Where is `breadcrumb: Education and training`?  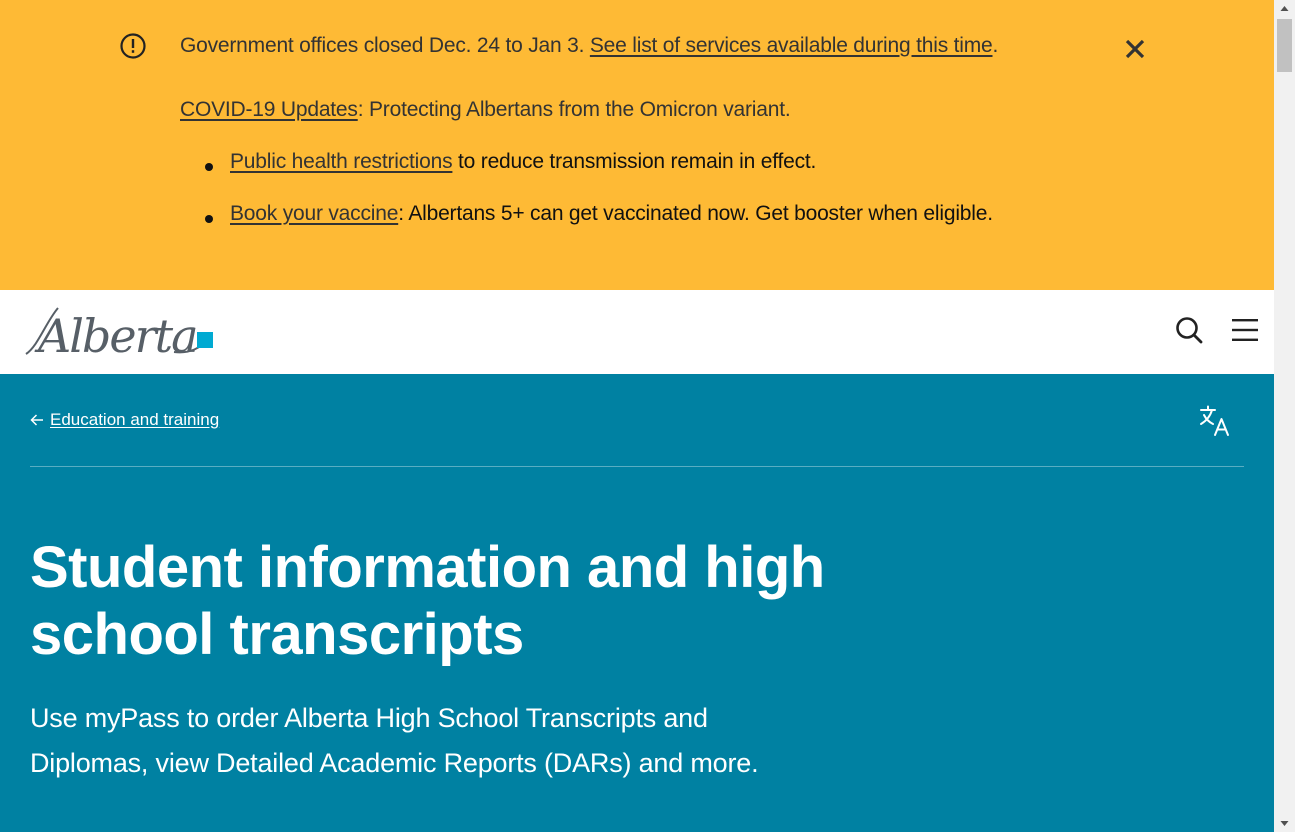
breadcrumb: Education and training is located at coordinates (124, 420).